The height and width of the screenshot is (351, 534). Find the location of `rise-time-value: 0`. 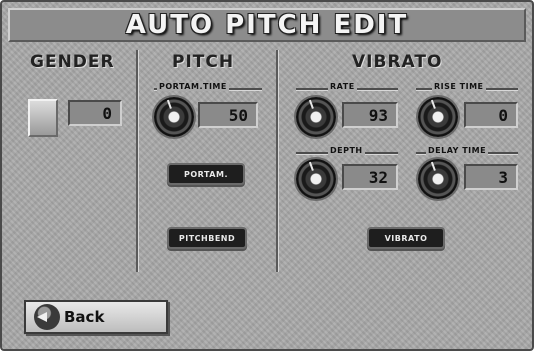

rise-time-value: 0 is located at coordinates (491, 115).